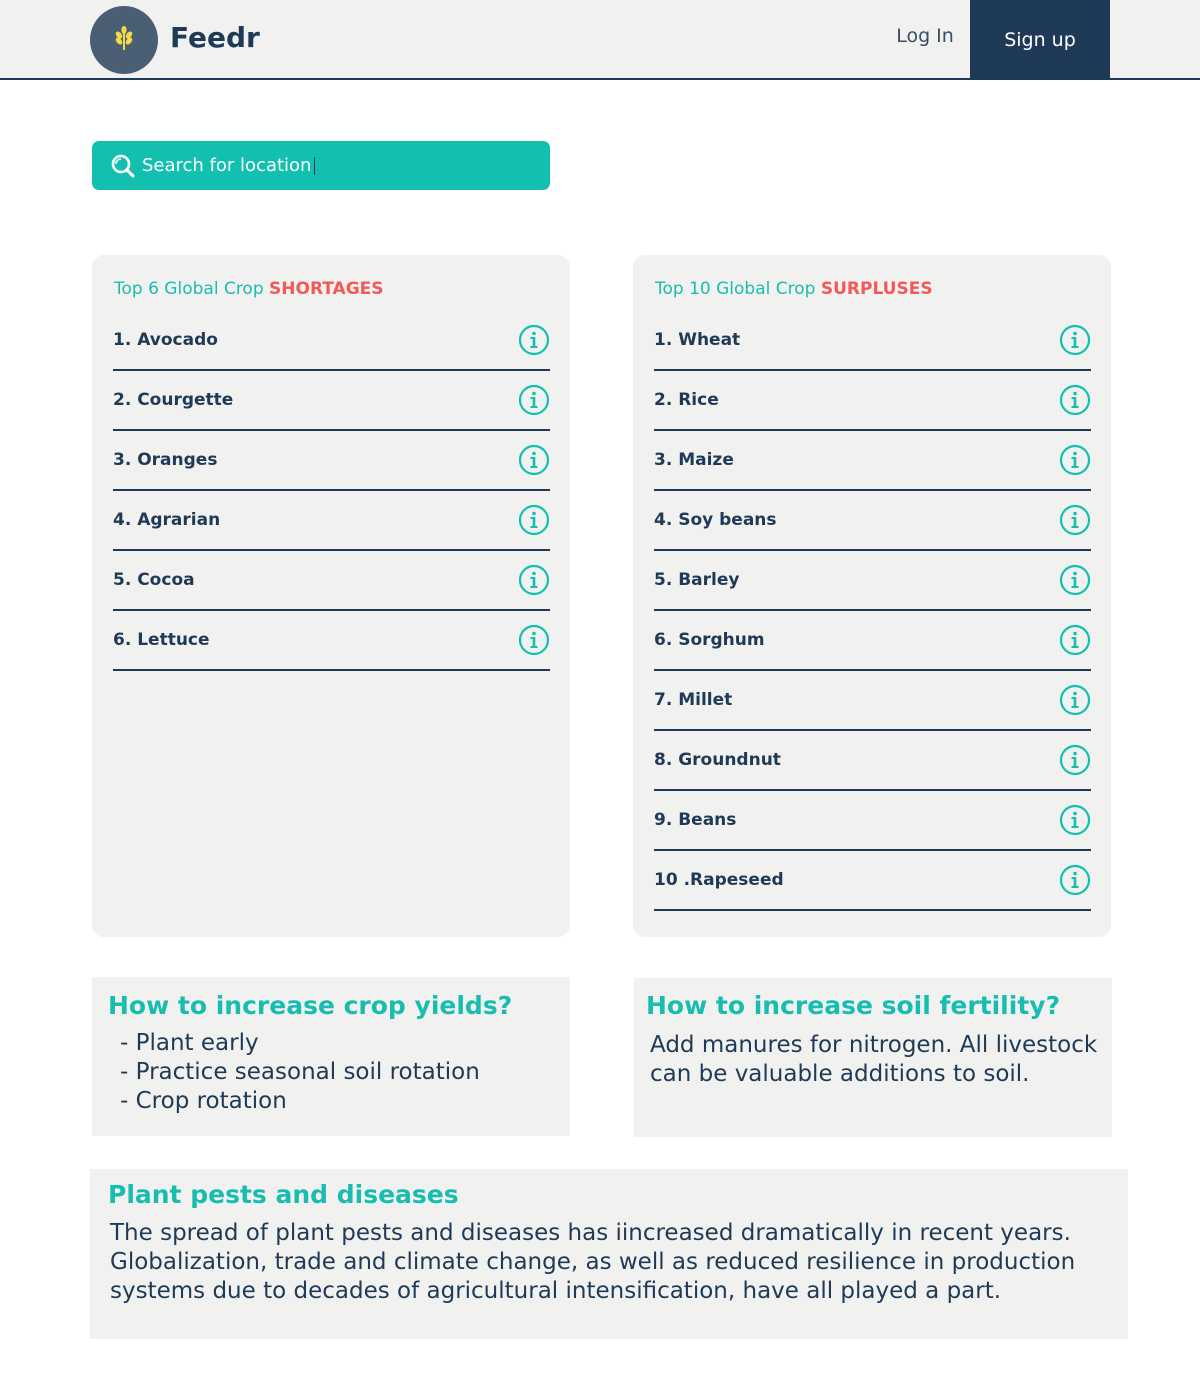 The height and width of the screenshot is (1400, 1200). What do you see at coordinates (693, 700) in the screenshot?
I see `crop-name: 7. Millet` at bounding box center [693, 700].